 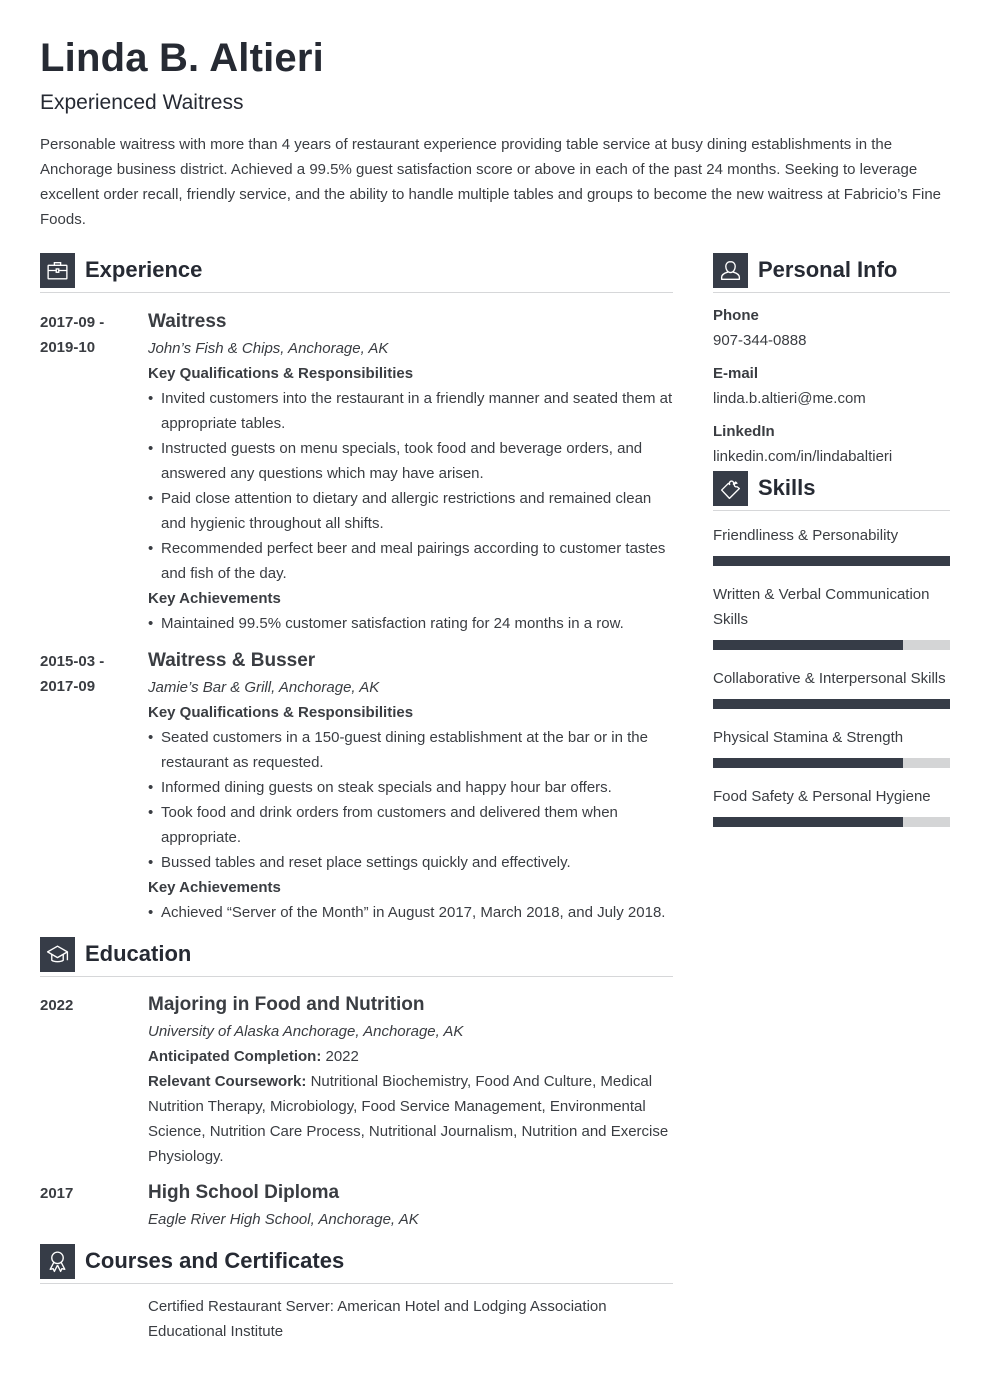 What do you see at coordinates (828, 269) in the screenshot?
I see `personal-info-heading: Personal Info` at bounding box center [828, 269].